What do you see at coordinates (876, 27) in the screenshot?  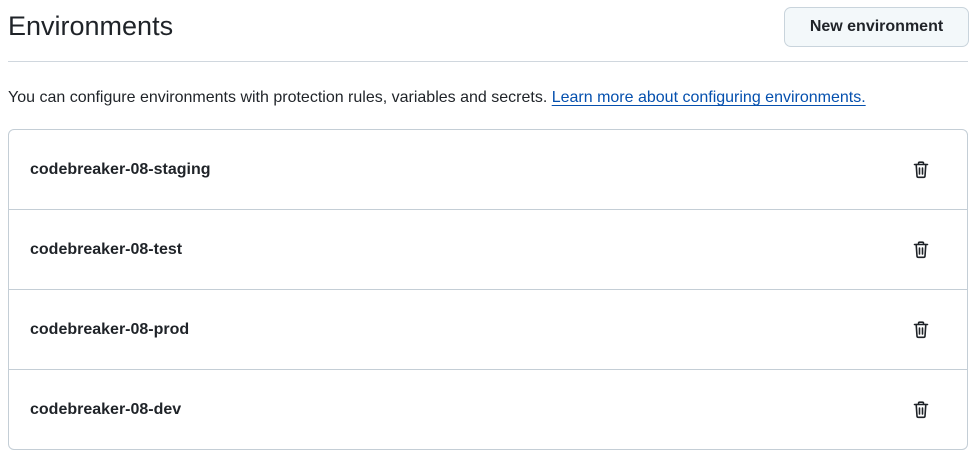 I see `new-environment-button: New environment` at bounding box center [876, 27].